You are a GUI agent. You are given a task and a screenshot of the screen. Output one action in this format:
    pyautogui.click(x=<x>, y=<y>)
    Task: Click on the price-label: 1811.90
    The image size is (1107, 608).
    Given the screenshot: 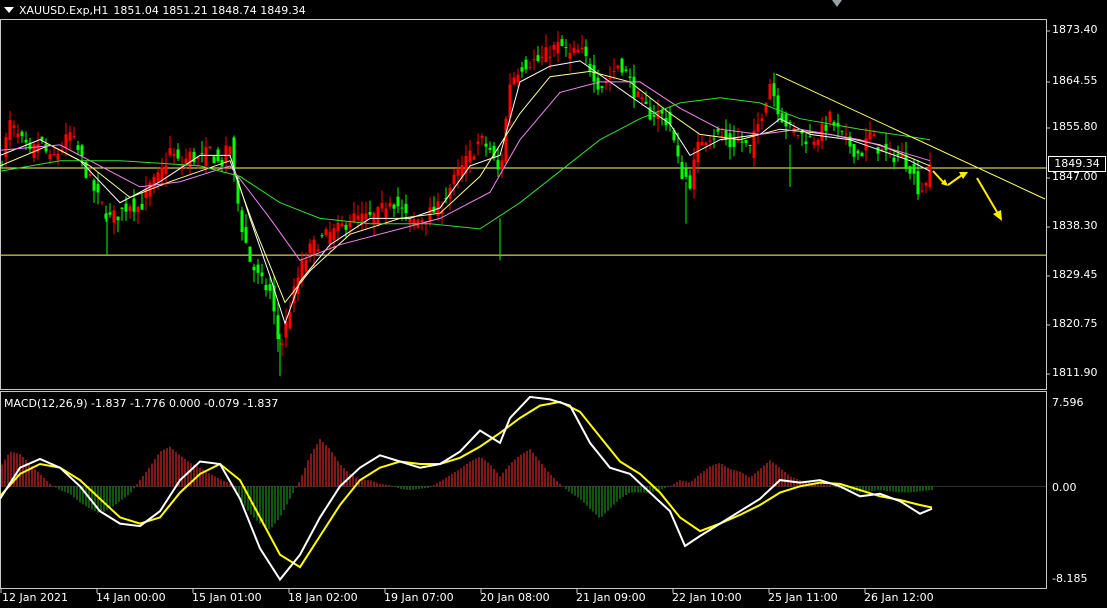 What is the action you would take?
    pyautogui.click(x=1075, y=372)
    